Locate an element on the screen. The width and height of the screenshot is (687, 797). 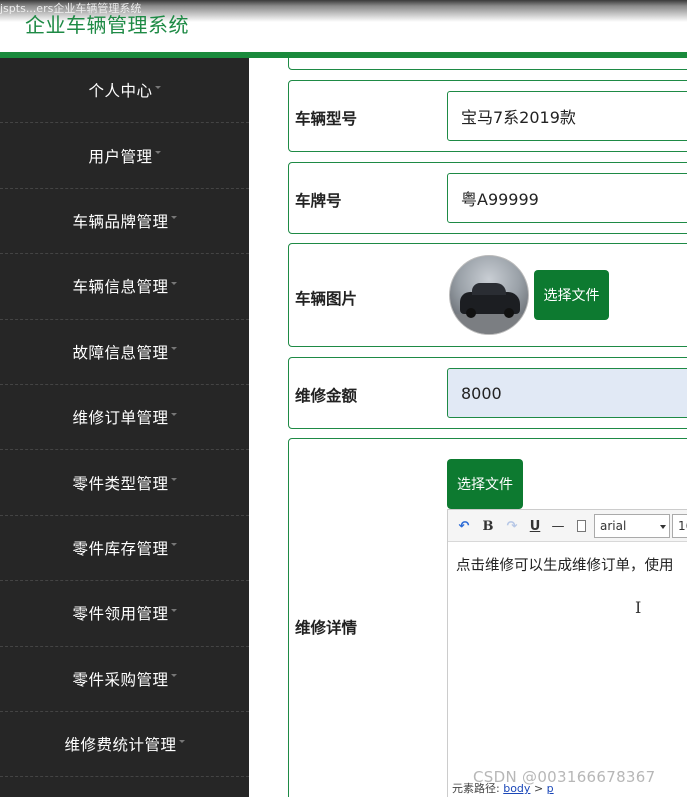
repair-details-label: 维修详情 is located at coordinates (326, 628).